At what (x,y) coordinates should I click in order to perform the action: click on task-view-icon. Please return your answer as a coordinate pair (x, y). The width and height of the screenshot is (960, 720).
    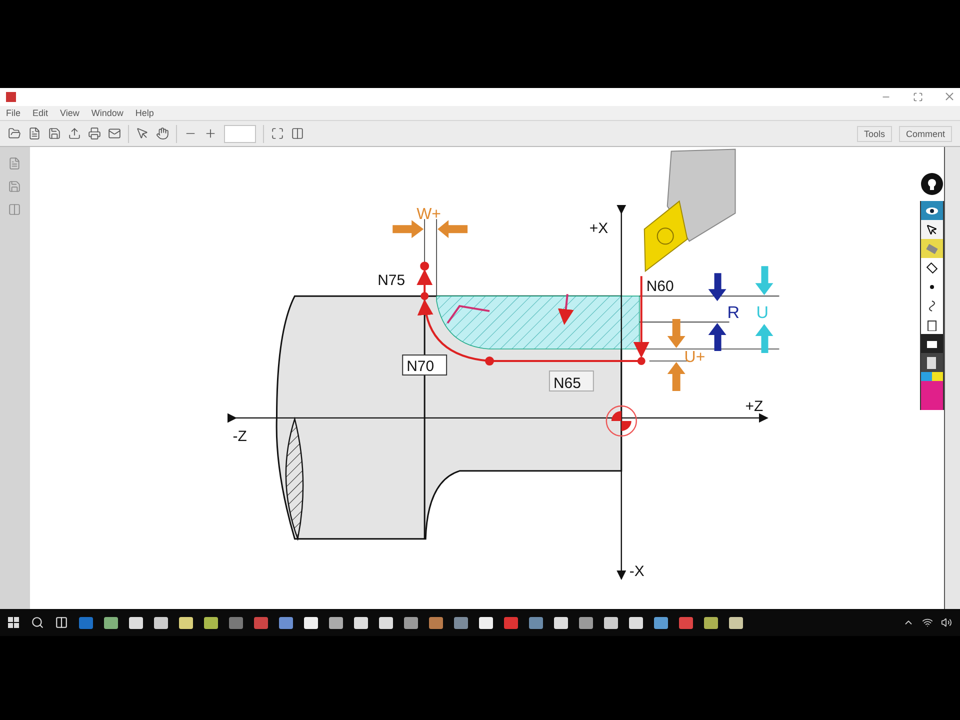
    Looking at the image, I should click on (61, 622).